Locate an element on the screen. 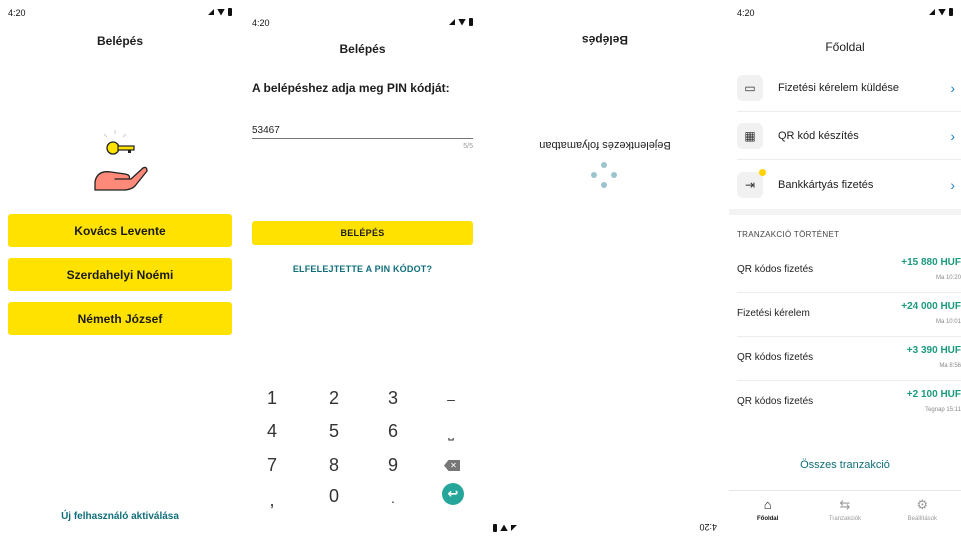 Image resolution: width=961 pixels, height=540 pixels. transaction-history-header: TRANZAKCIÓ TÖRTÉNET is located at coordinates (788, 234).